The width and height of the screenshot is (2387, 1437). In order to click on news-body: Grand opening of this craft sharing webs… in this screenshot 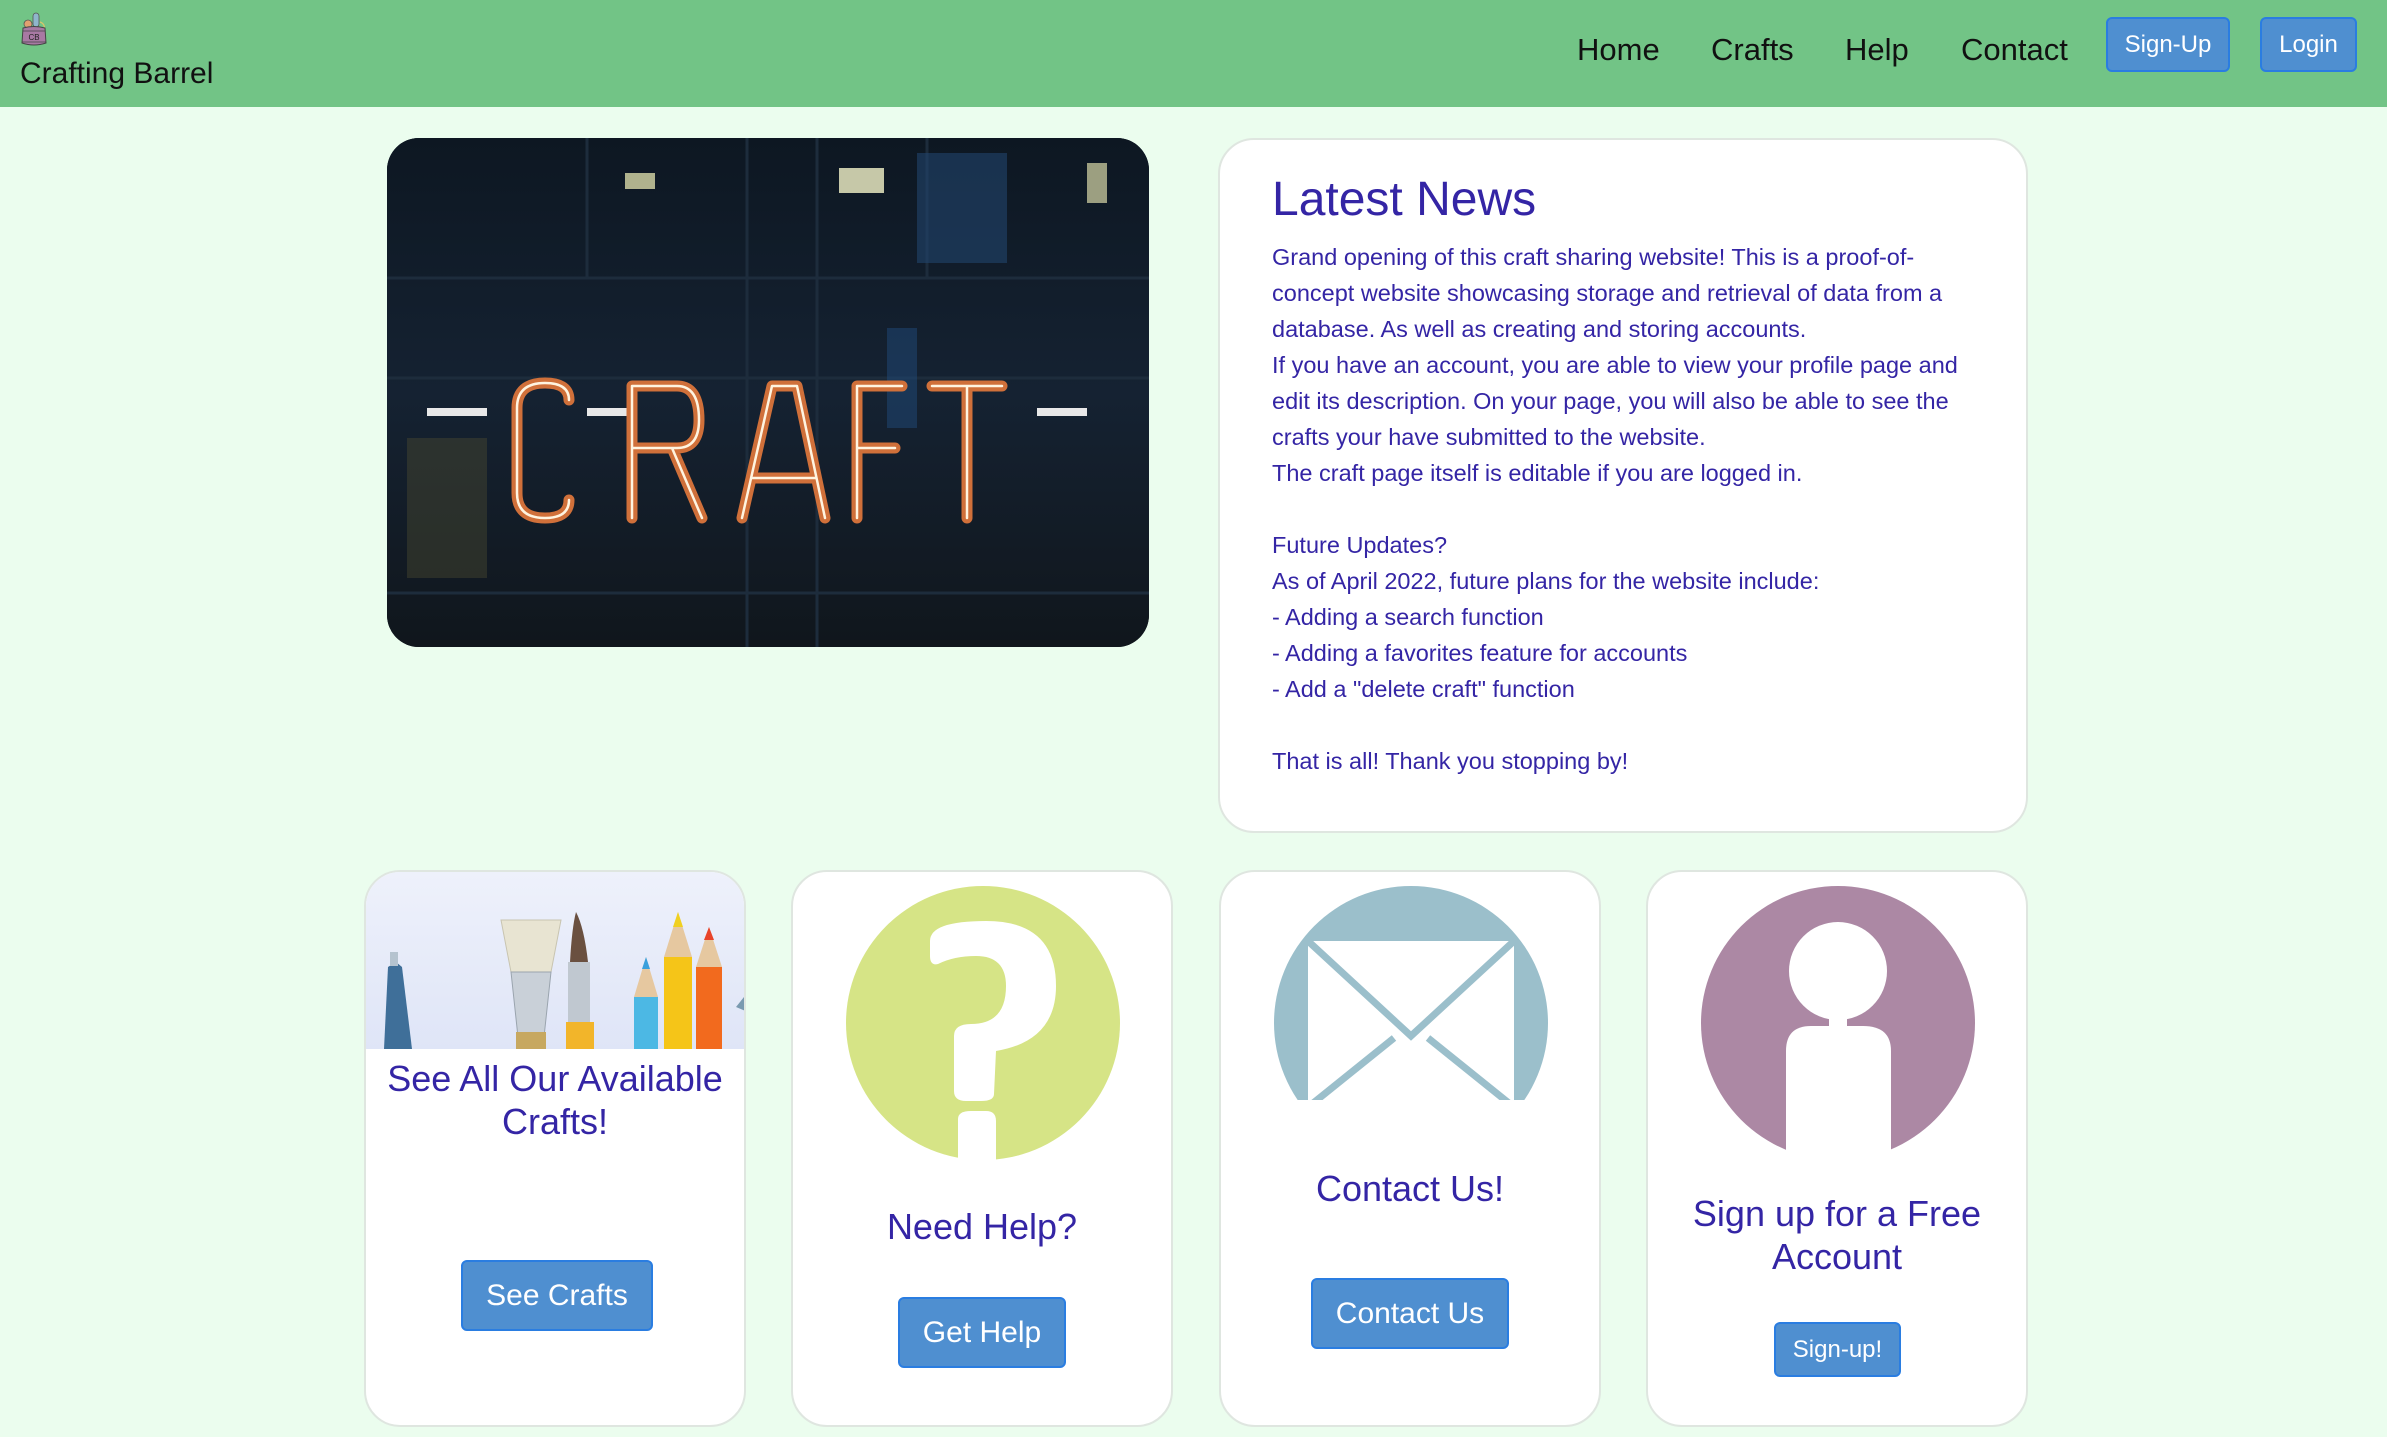, I will do `click(1632, 509)`.